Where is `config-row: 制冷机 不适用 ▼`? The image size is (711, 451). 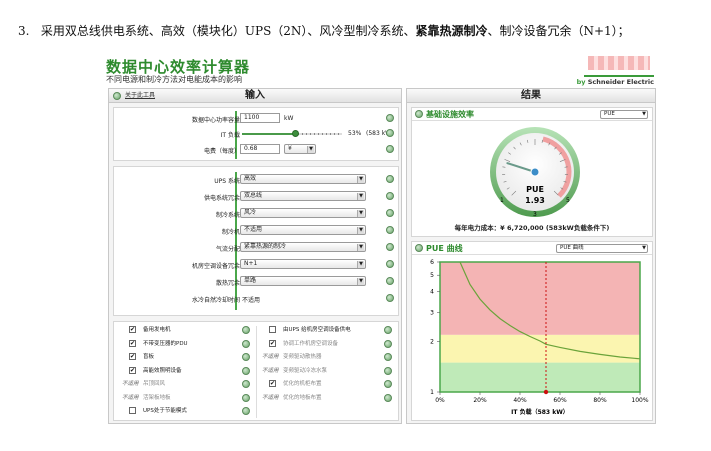 config-row: 制冷机 不适用 ▼ is located at coordinates (256, 231).